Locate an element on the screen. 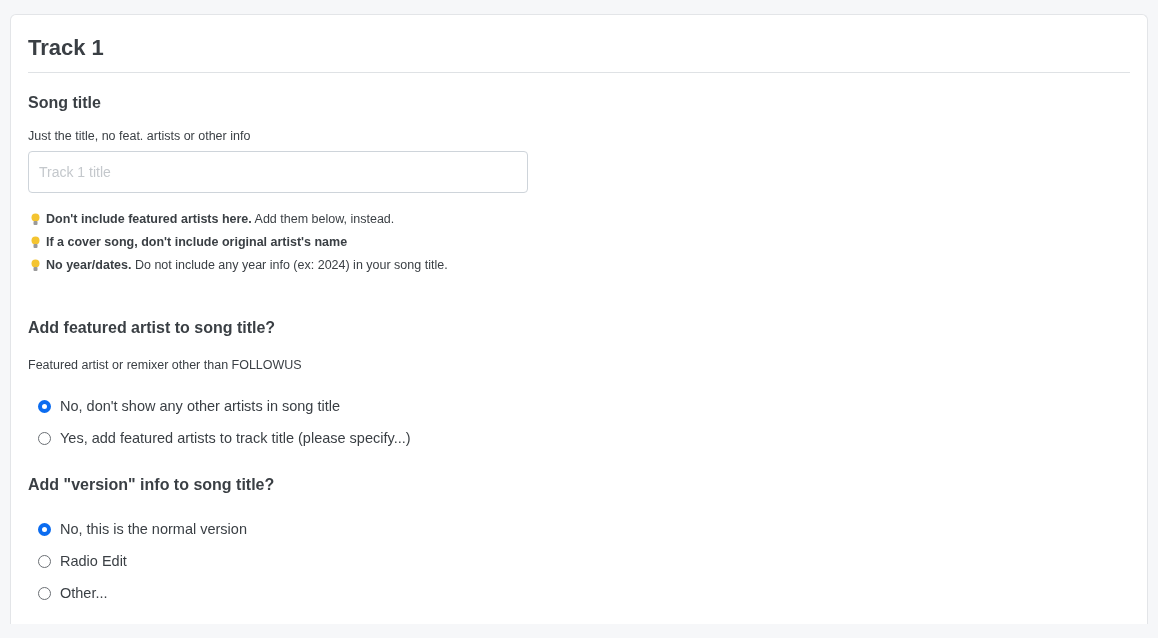 The width and height of the screenshot is (1158, 638). tip-text: No year/dates. Do not include any year info (ex: 2024) in your song title. is located at coordinates (247, 265).